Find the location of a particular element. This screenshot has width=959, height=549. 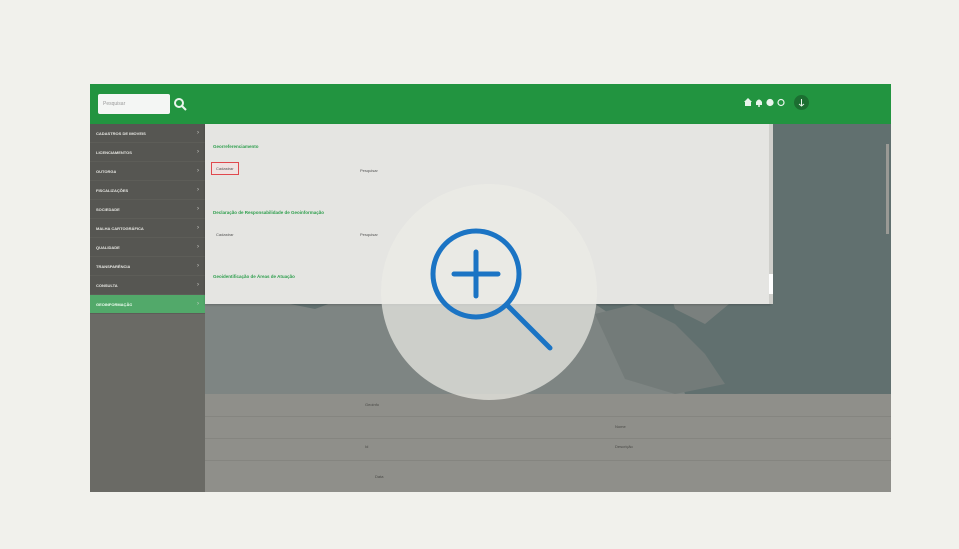

sidebar-item-label: MALHA CARTOGRÁFICA is located at coordinates (120, 228).